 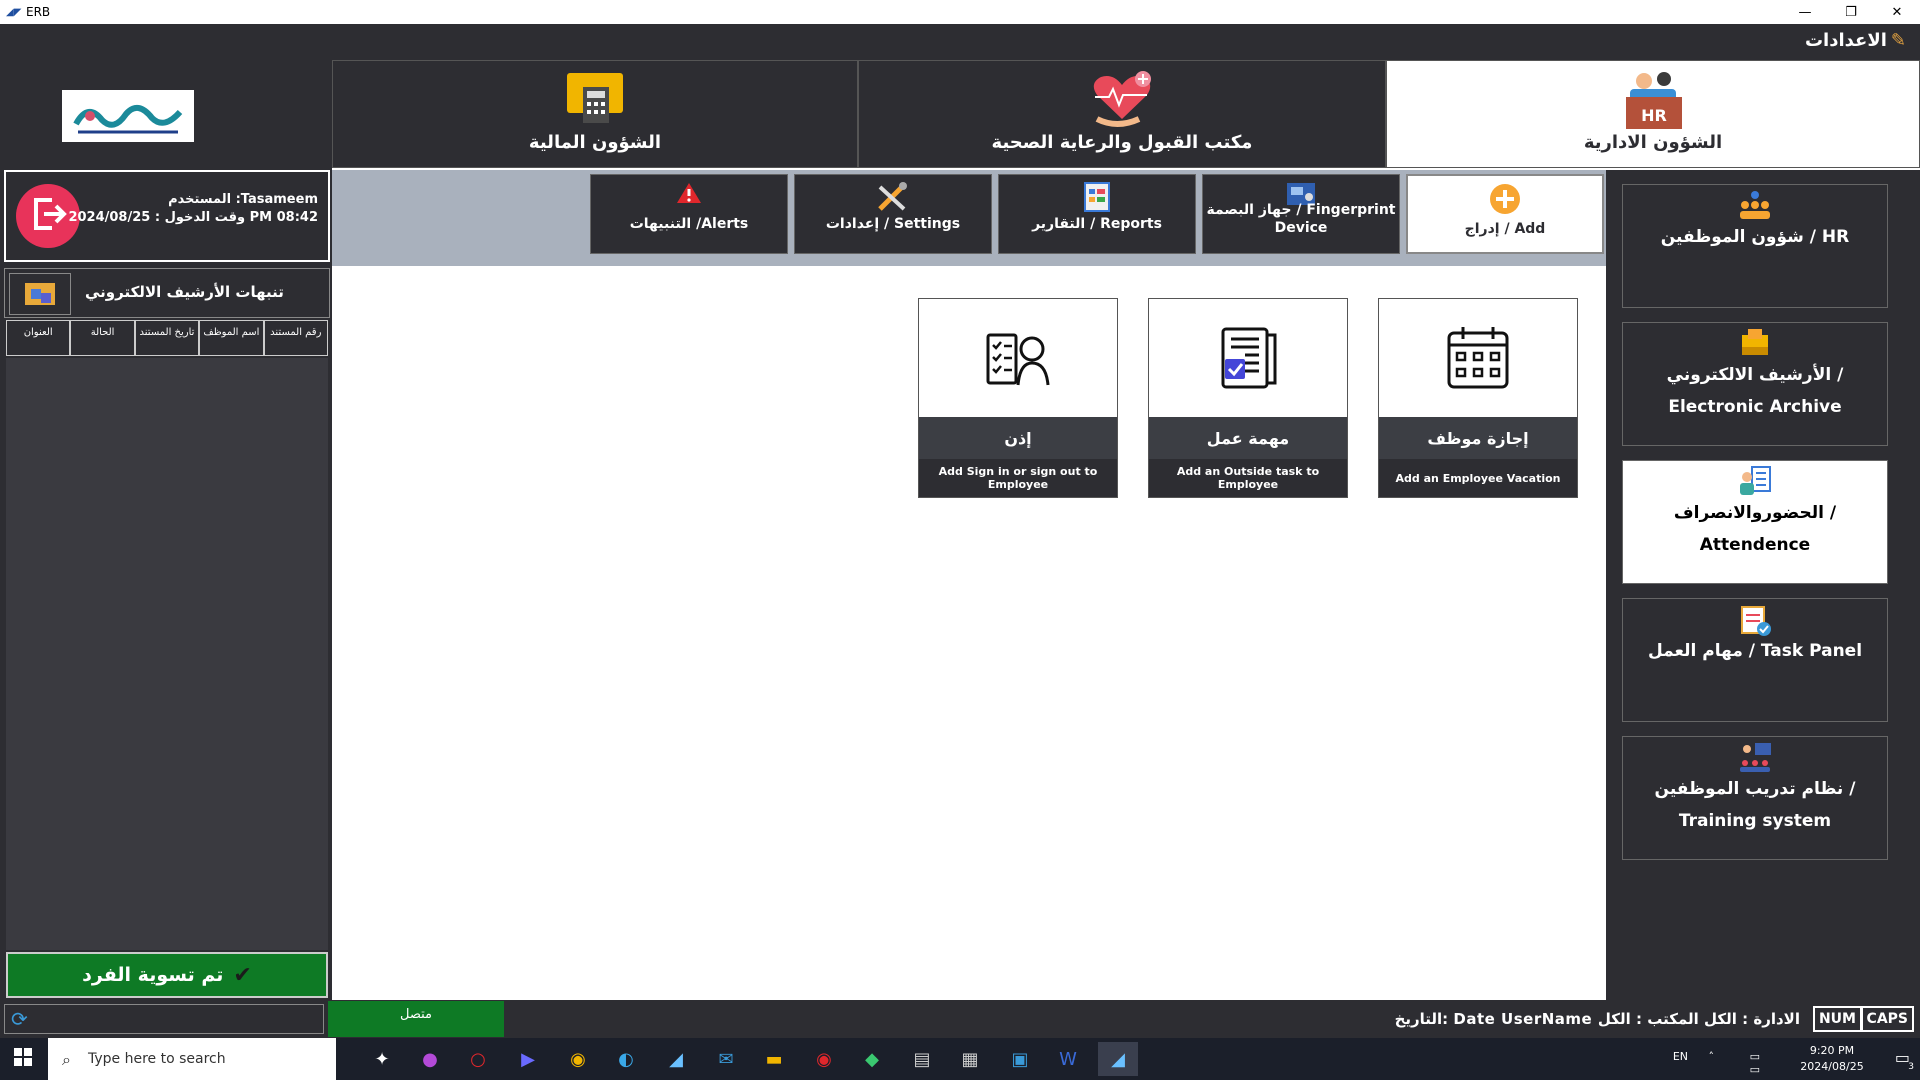 What do you see at coordinates (164, 1019) in the screenshot?
I see `refresh-button: ⟳` at bounding box center [164, 1019].